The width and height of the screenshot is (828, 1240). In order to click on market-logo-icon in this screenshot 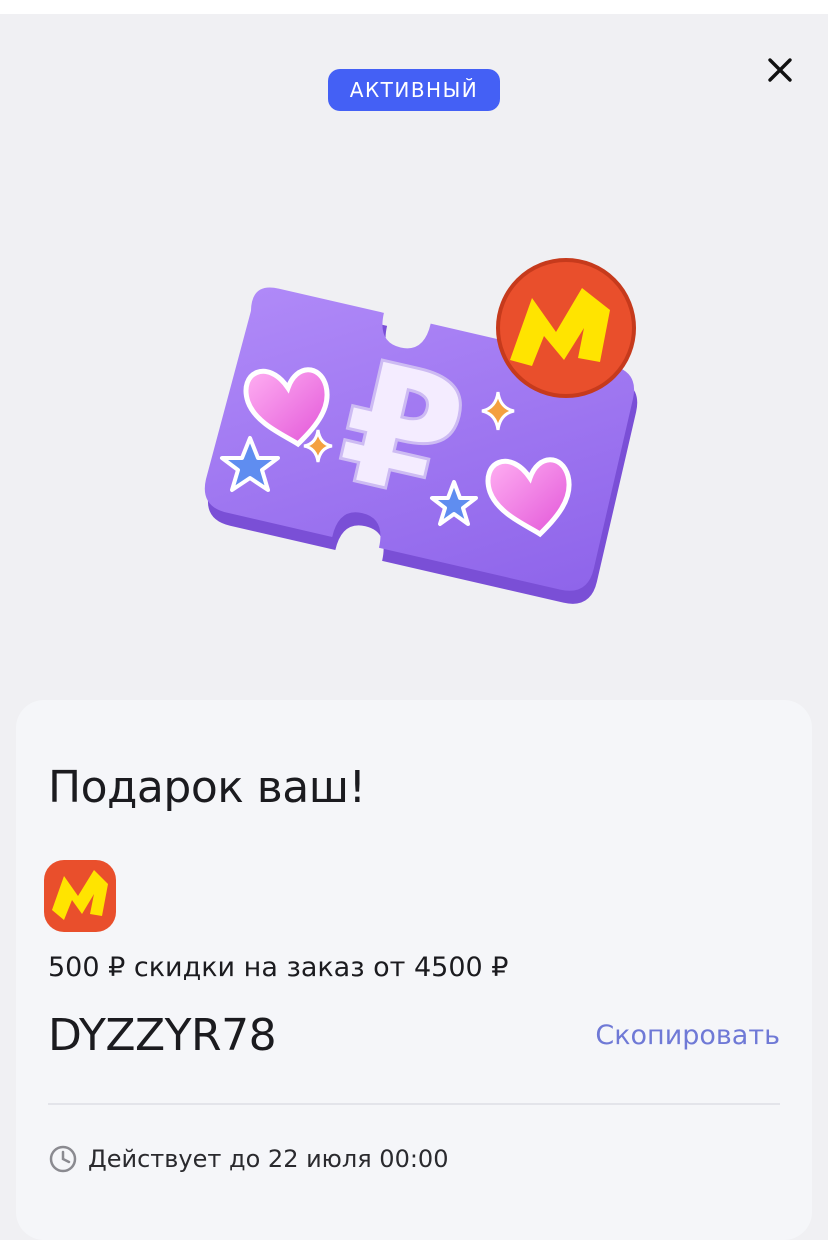, I will do `click(80, 896)`.